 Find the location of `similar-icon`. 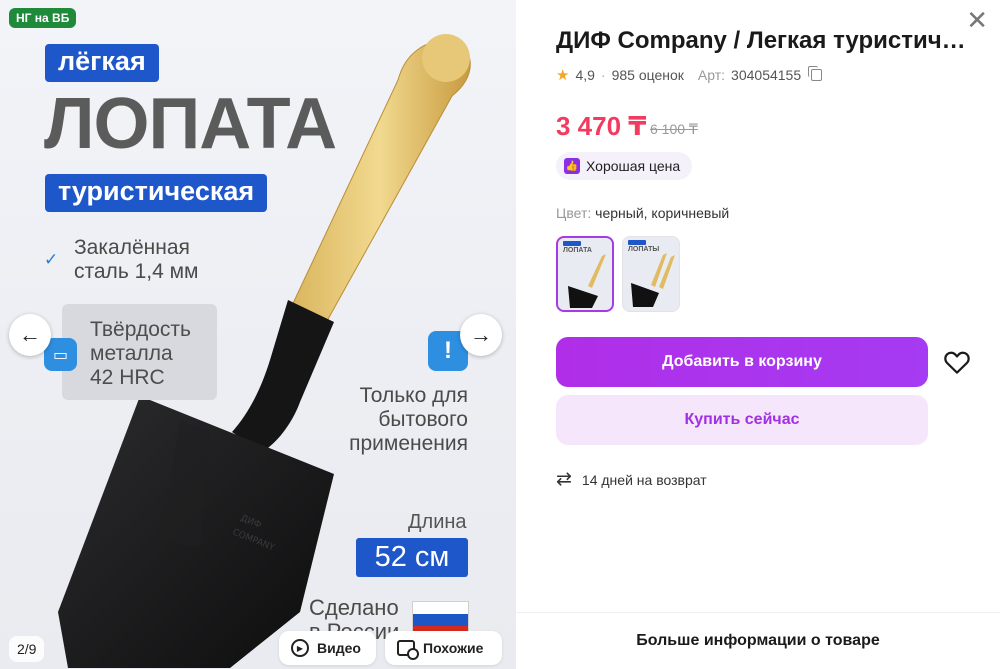

similar-icon is located at coordinates (408, 650).